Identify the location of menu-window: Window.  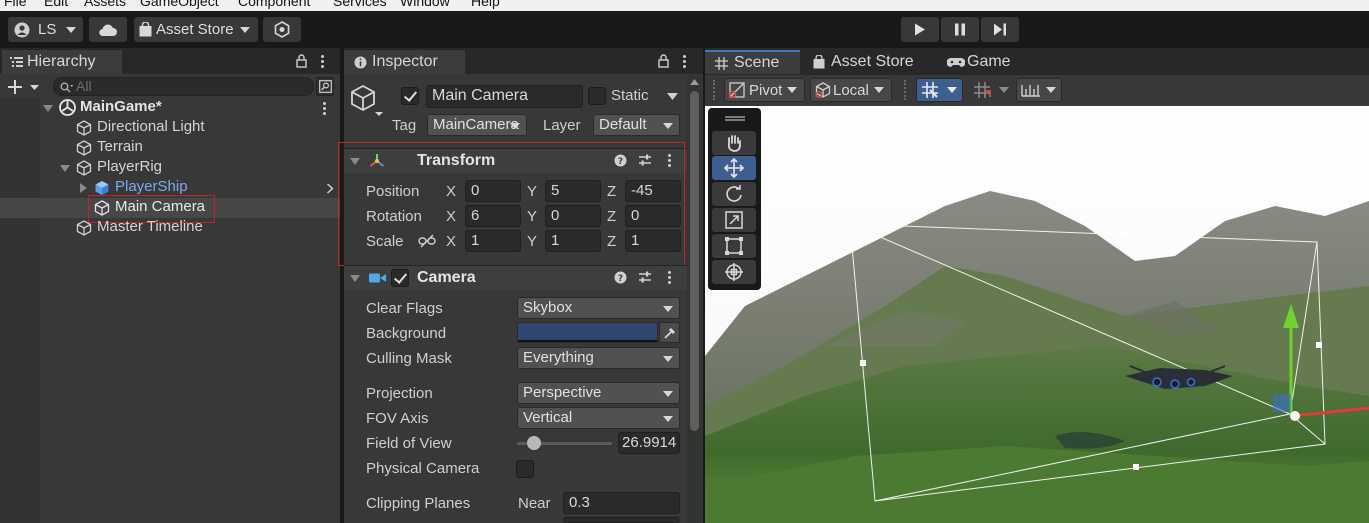
(425, 4).